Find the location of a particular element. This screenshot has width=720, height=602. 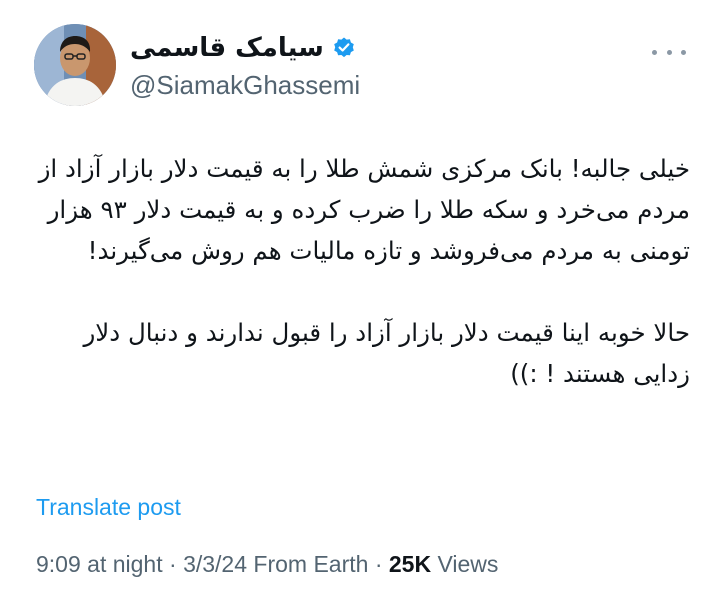

tweet-source: From Earth is located at coordinates (308, 564).